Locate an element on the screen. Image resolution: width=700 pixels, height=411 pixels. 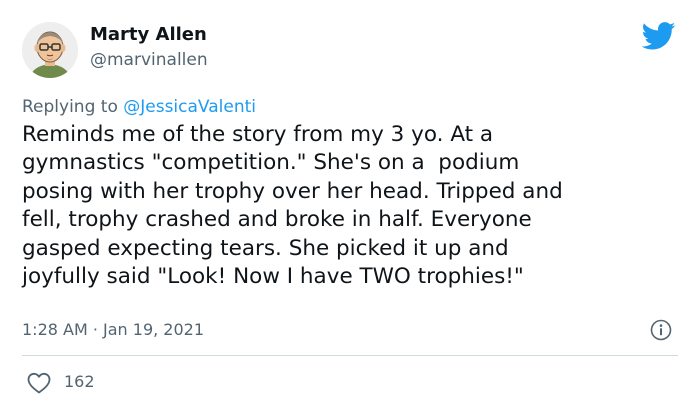
replying-to: Replying to @JessicaValenti is located at coordinates (139, 107).